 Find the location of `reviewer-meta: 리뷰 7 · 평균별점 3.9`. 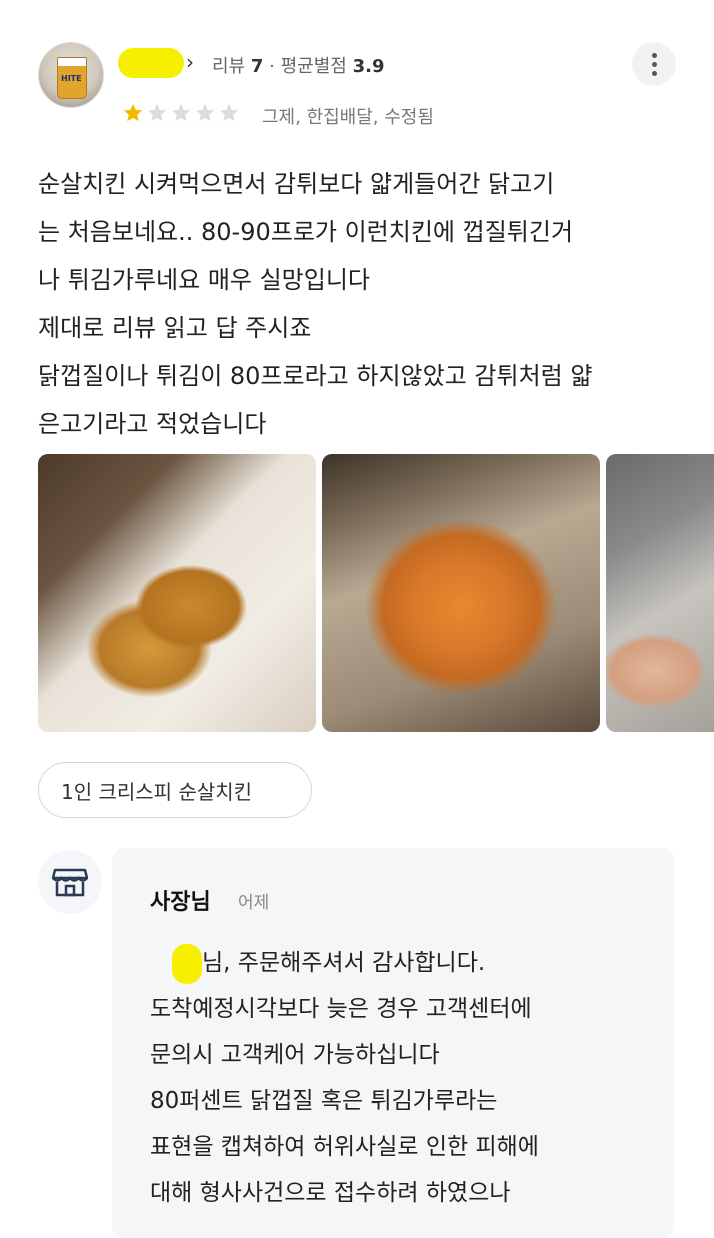

reviewer-meta: 리뷰 7 · 평균별점 3.9 is located at coordinates (298, 65).